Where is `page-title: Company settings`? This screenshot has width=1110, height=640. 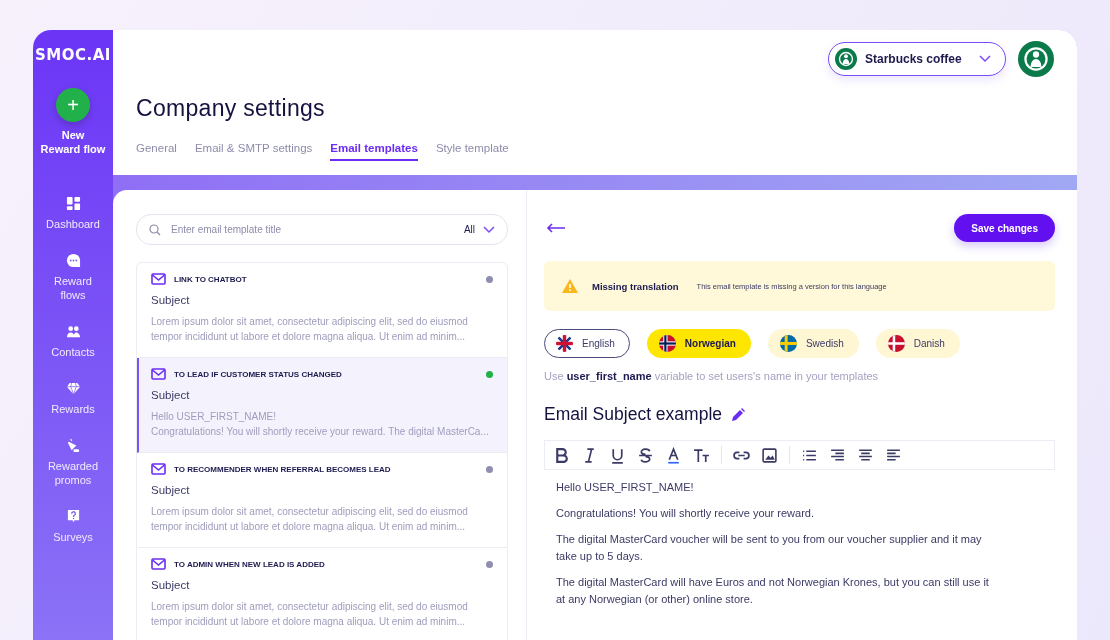
page-title: Company settings is located at coordinates (231, 108).